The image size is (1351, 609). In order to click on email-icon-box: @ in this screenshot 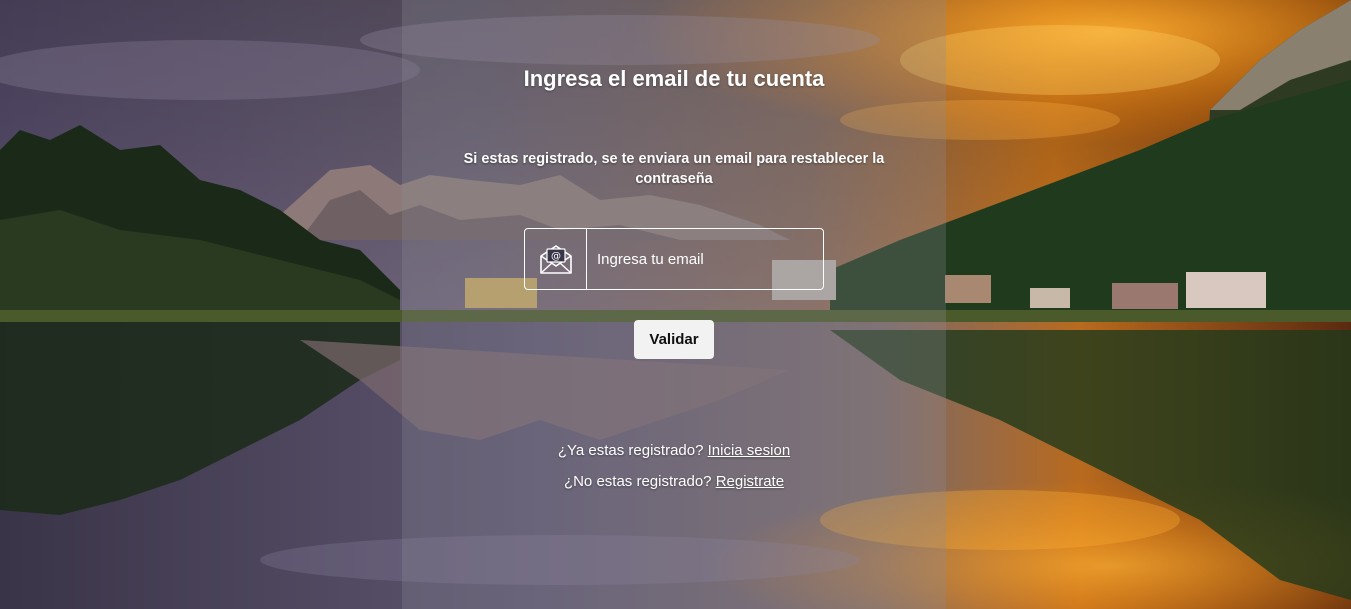, I will do `click(556, 259)`.